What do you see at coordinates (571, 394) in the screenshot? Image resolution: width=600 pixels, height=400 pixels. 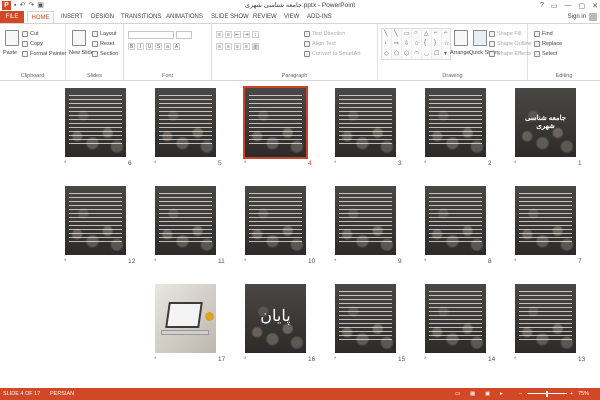 I see `zoom-in-button: +` at bounding box center [571, 394].